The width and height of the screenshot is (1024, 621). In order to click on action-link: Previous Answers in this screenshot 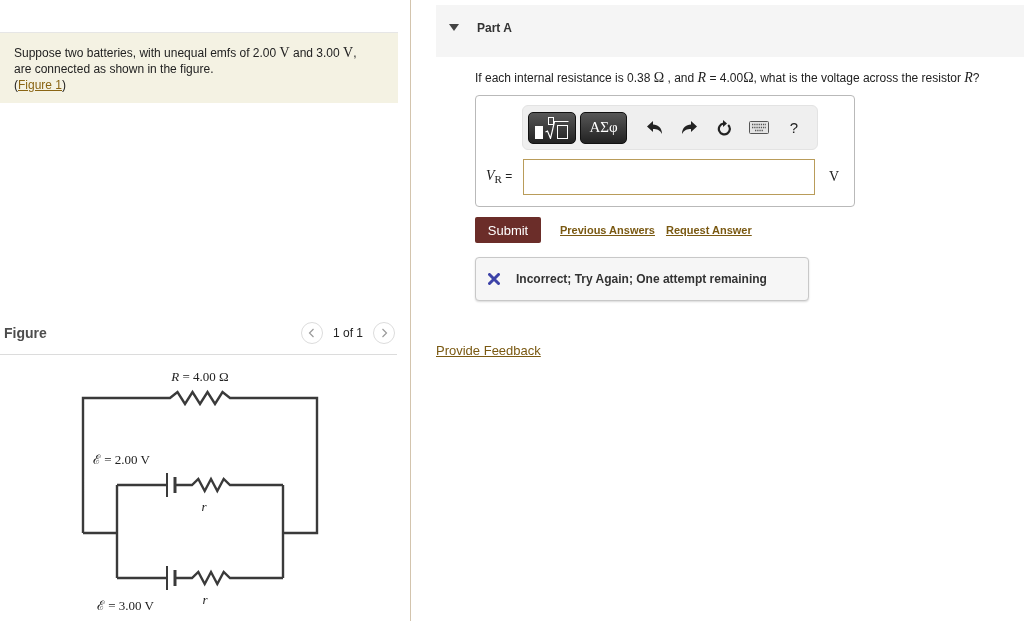, I will do `click(607, 230)`.